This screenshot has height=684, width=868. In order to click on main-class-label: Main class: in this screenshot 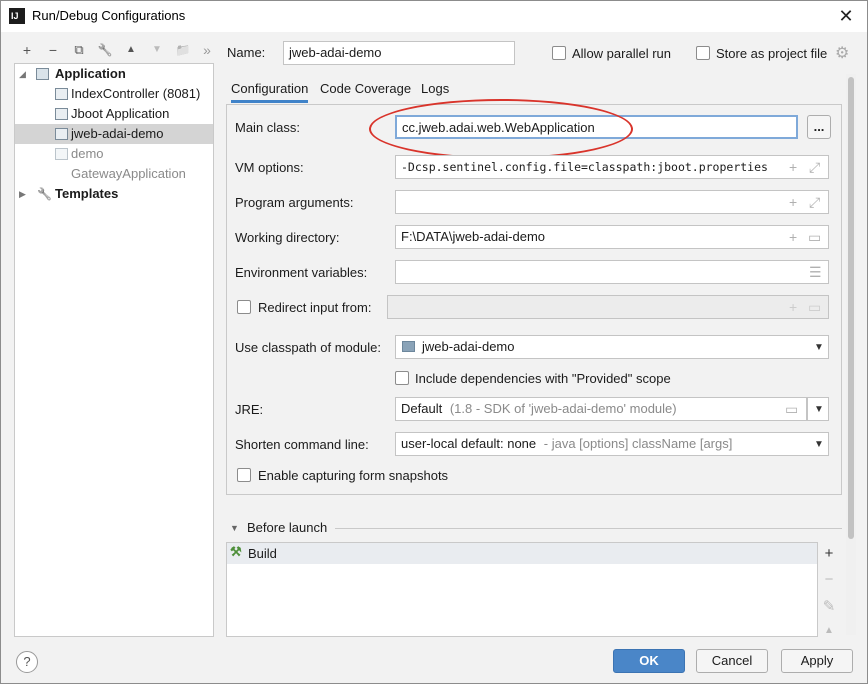, I will do `click(268, 127)`.